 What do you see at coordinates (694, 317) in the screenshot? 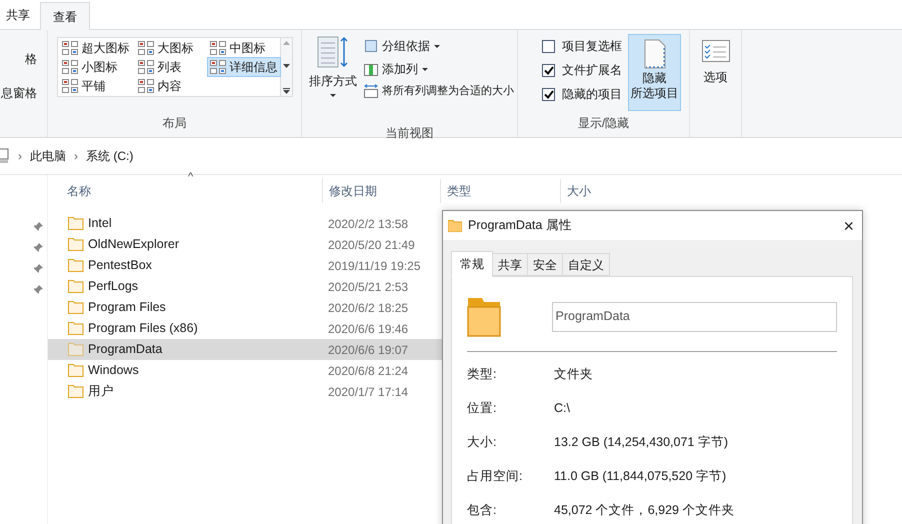
I see `name-field: ProgramData` at bounding box center [694, 317].